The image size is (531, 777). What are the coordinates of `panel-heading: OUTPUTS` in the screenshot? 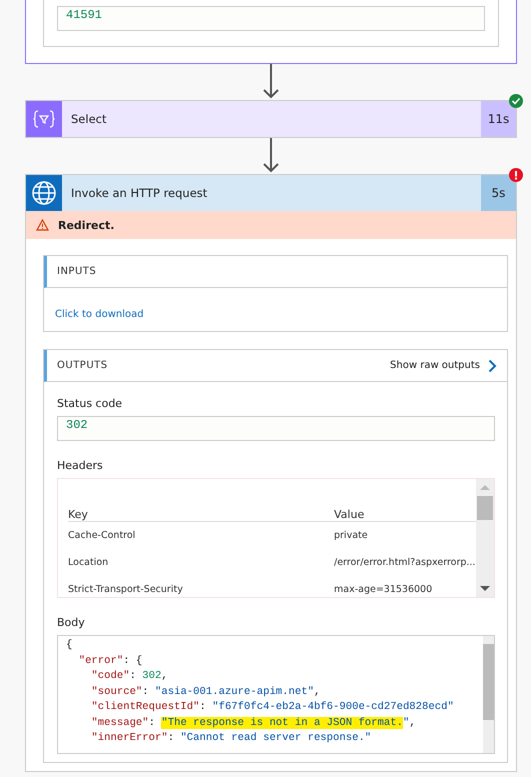 It's located at (83, 365).